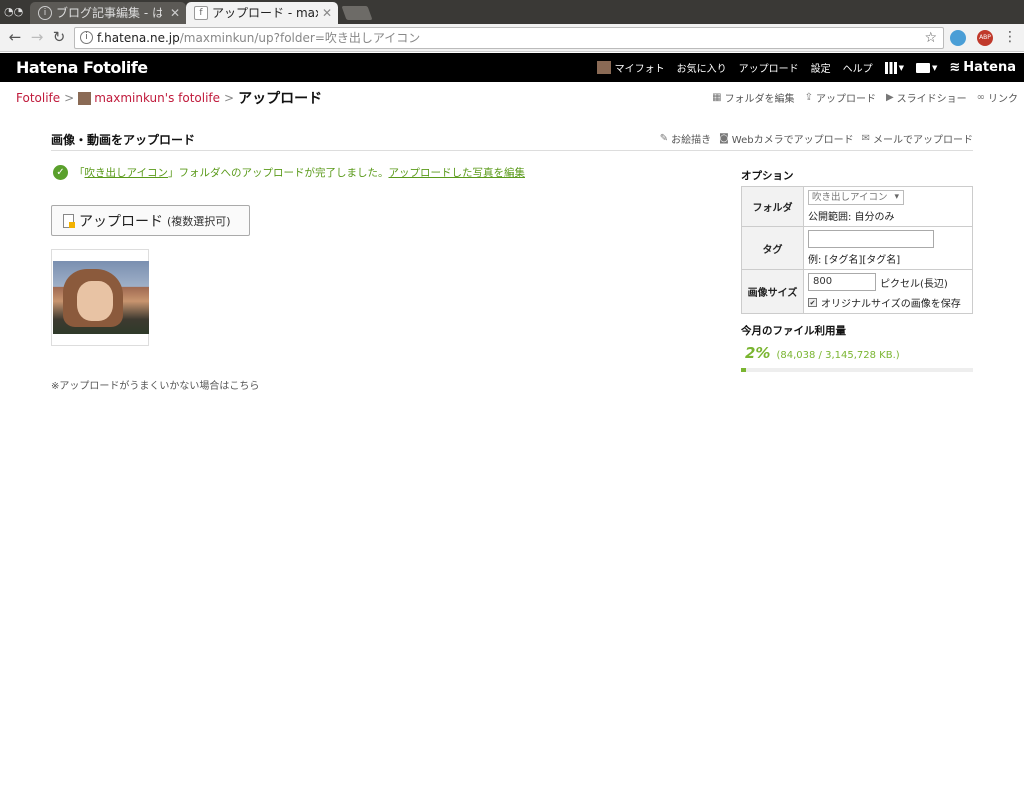  I want to click on usage-progress-fill, so click(743, 370).